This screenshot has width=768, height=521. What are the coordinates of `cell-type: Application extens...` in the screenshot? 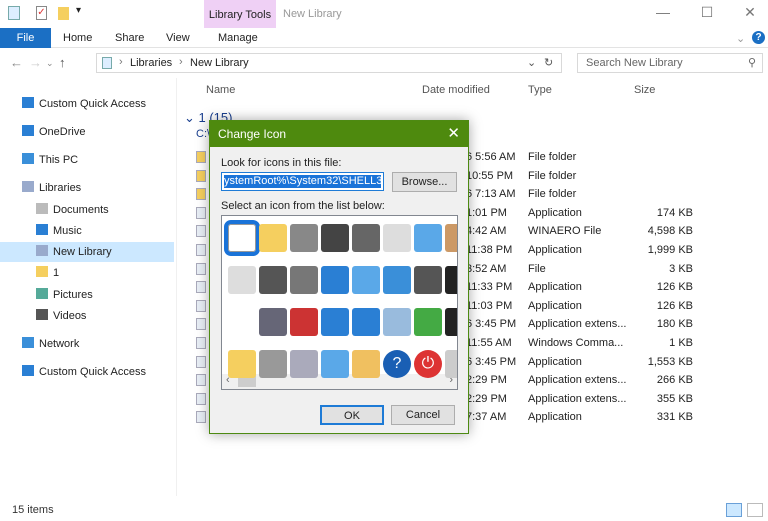 It's located at (577, 398).